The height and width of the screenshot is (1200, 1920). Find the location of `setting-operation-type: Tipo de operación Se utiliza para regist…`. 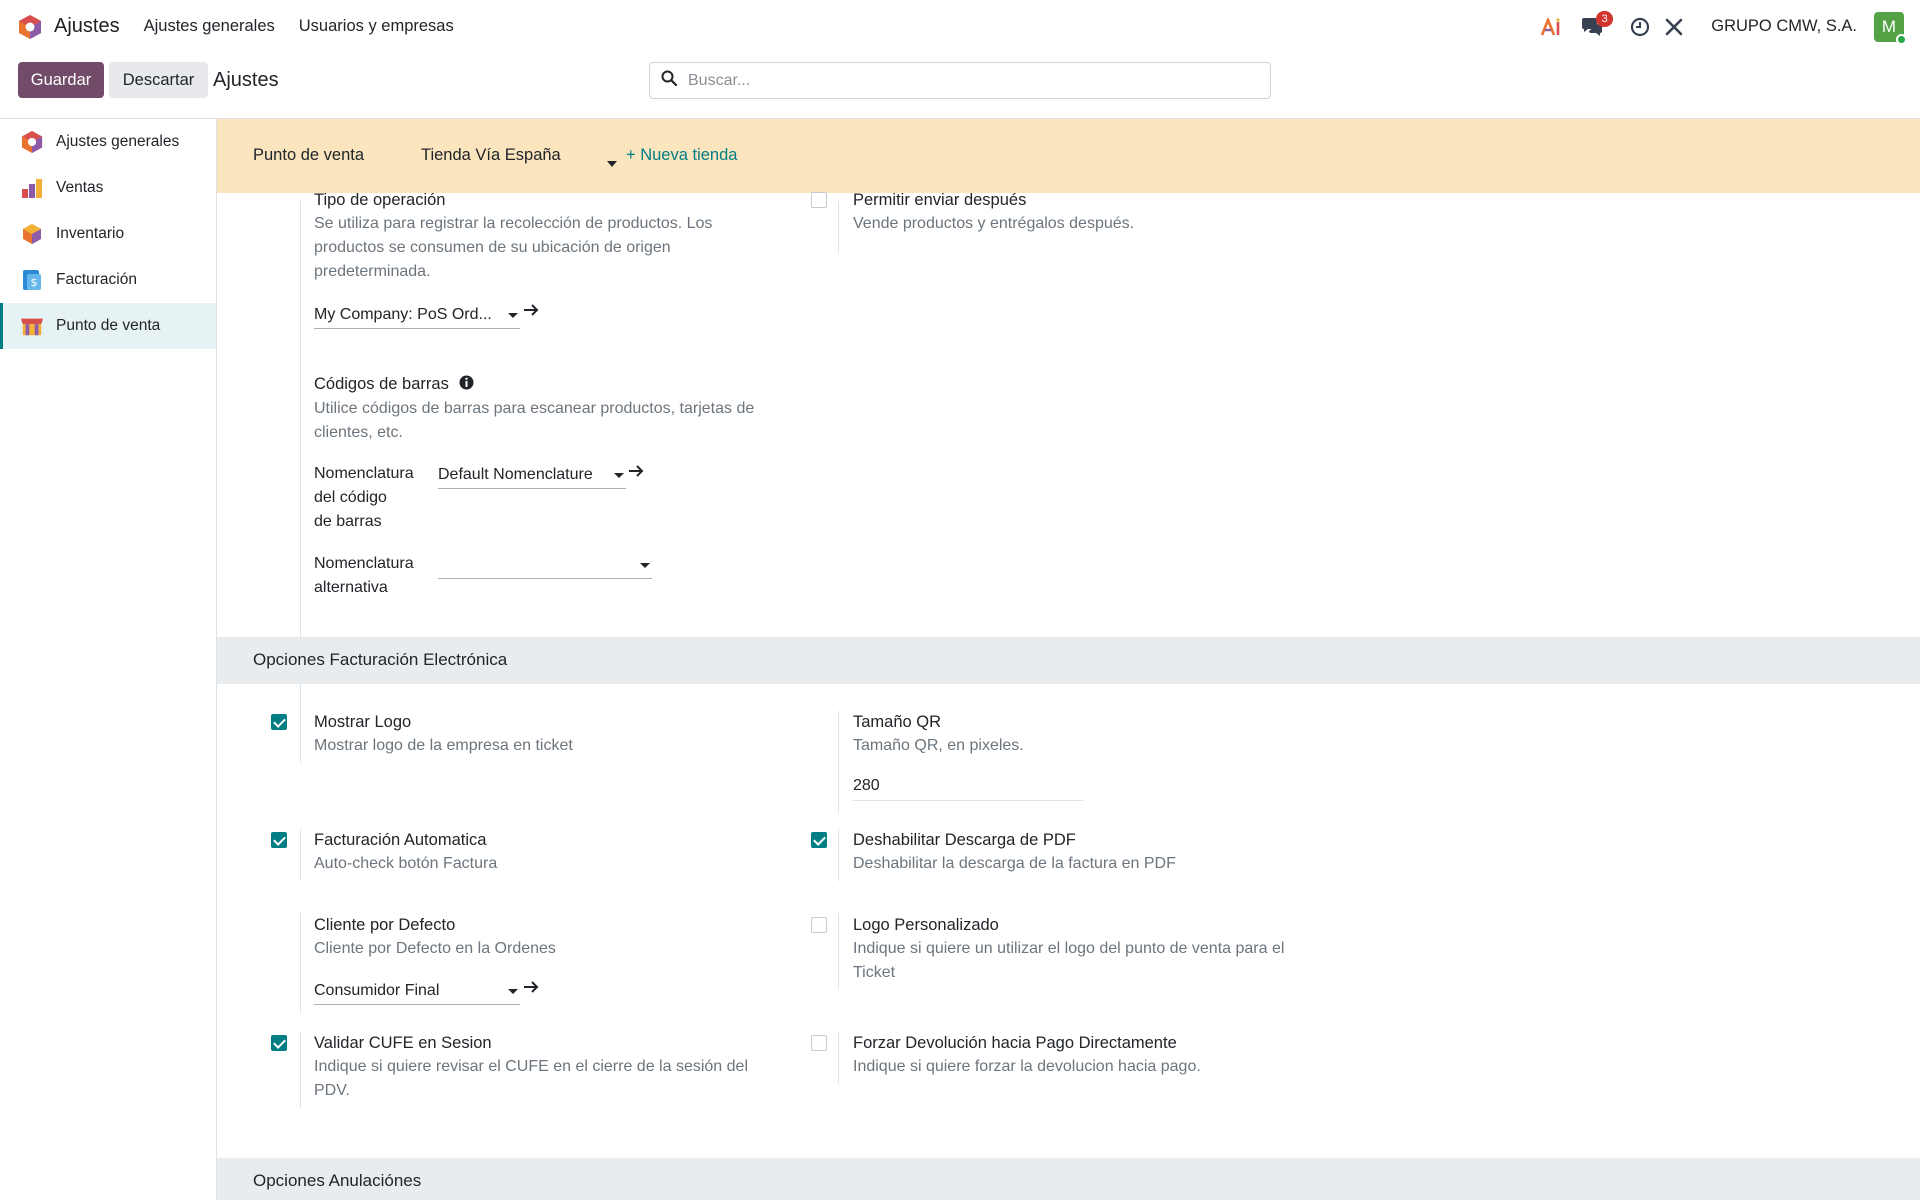

setting-operation-type: Tipo de operación Se utiliza para regist… is located at coordinates (554, 236).